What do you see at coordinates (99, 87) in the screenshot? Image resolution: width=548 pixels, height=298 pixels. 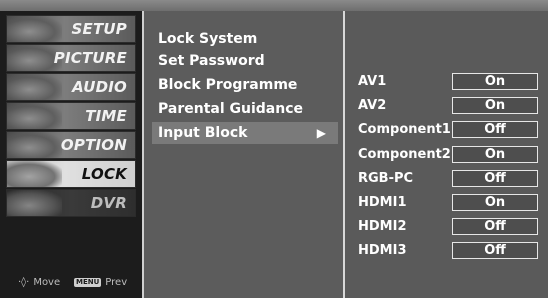 I see `category-label: AUDIO` at bounding box center [99, 87].